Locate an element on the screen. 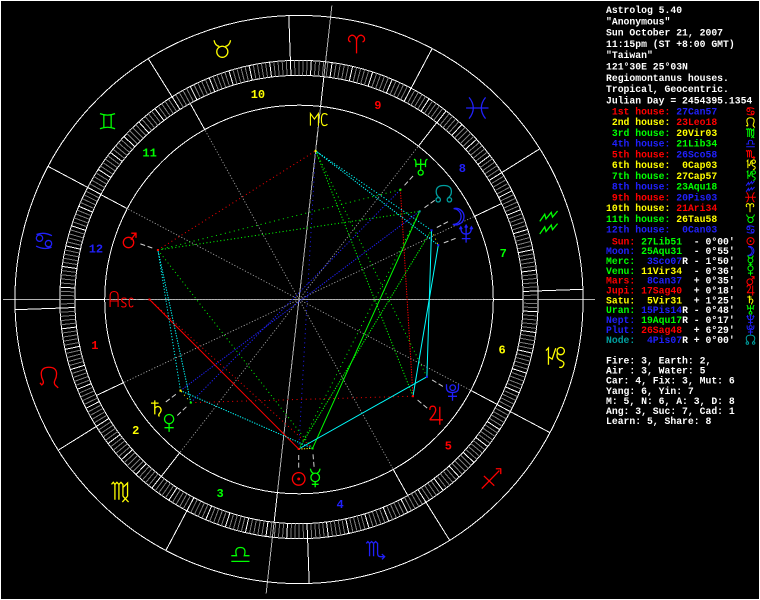 Image resolution: width=760 pixels, height=600 pixels. svg-text: 9 is located at coordinates (377, 106).